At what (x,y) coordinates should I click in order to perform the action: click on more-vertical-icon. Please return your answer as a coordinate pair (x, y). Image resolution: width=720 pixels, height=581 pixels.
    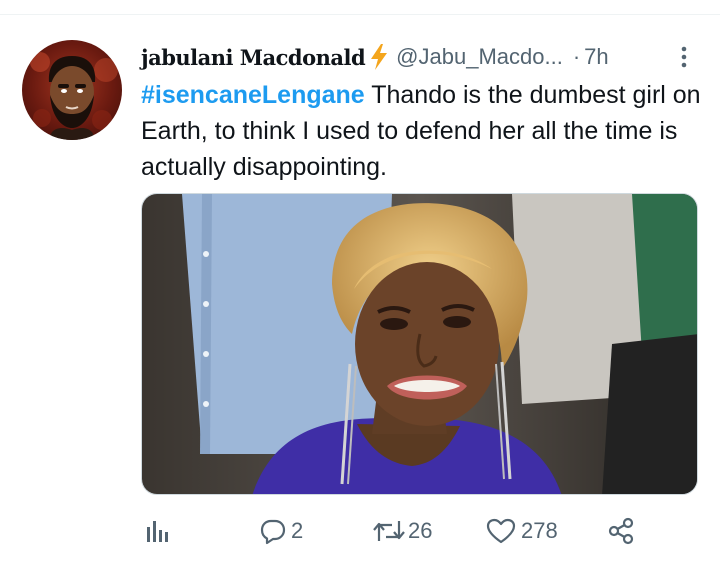
    Looking at the image, I should click on (684, 57).